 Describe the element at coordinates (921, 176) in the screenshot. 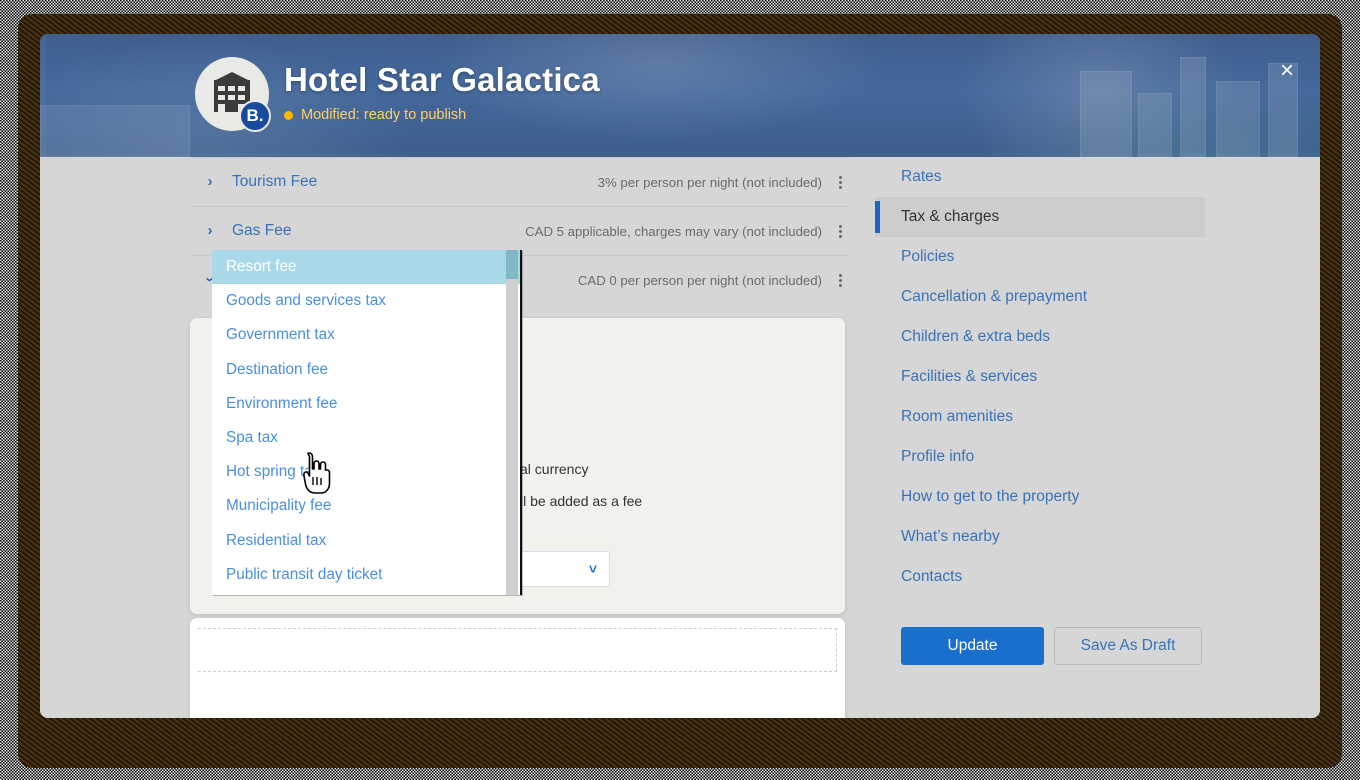

I see `sidebar-item-label: Rates` at that location.